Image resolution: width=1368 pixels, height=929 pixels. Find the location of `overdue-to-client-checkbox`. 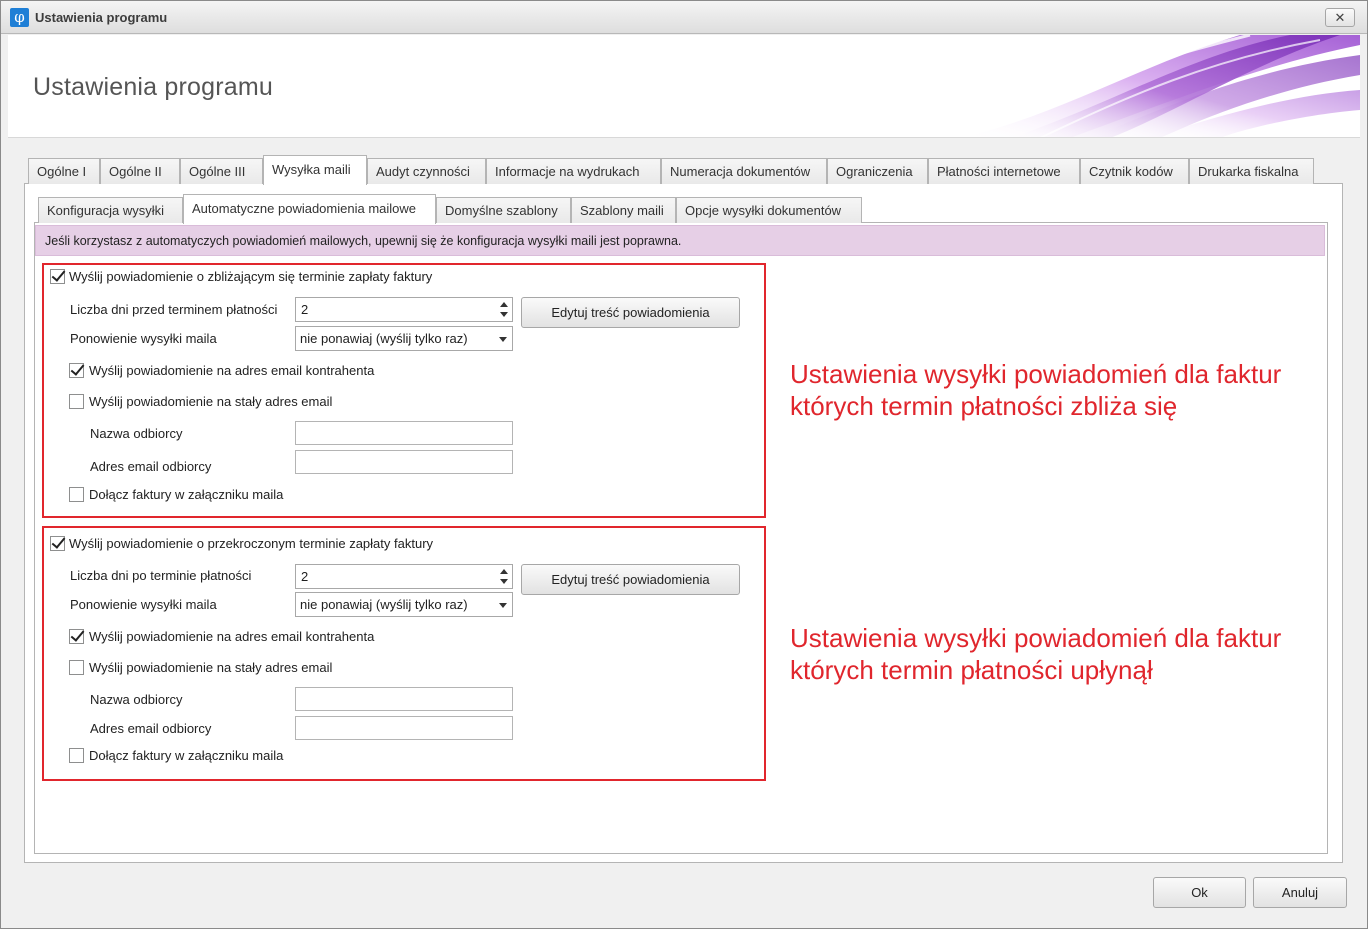

overdue-to-client-checkbox is located at coordinates (76, 636).